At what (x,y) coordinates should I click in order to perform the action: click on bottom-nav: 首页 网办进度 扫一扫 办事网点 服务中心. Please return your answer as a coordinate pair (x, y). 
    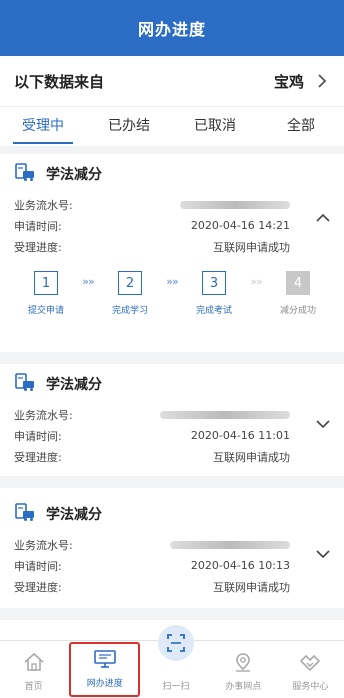
    Looking at the image, I should click on (172, 661).